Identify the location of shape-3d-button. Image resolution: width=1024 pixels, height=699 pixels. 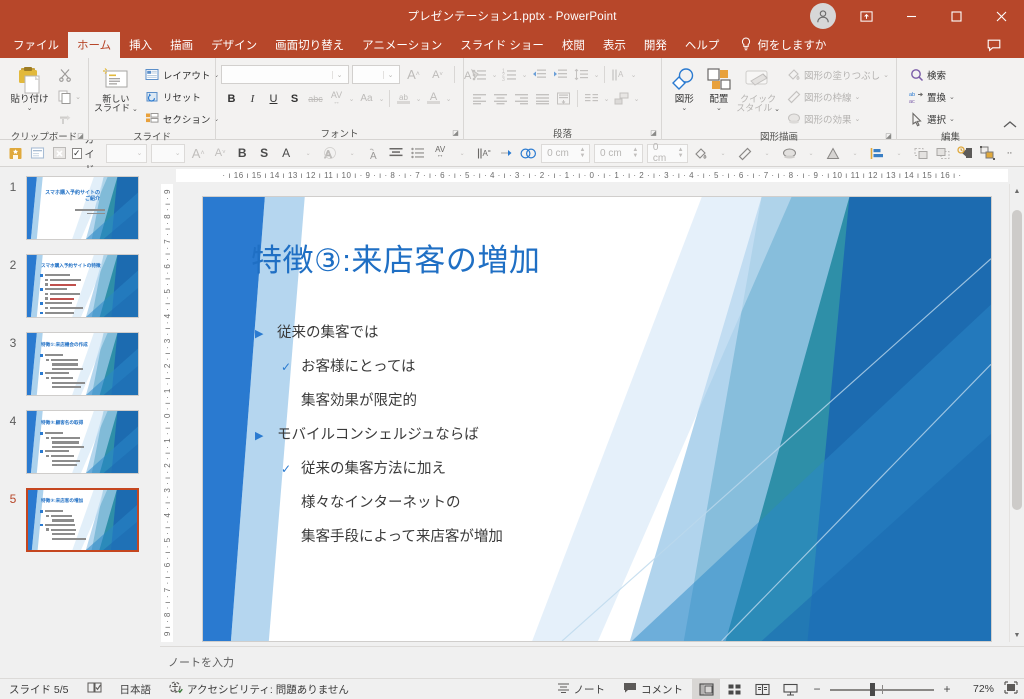
(833, 153).